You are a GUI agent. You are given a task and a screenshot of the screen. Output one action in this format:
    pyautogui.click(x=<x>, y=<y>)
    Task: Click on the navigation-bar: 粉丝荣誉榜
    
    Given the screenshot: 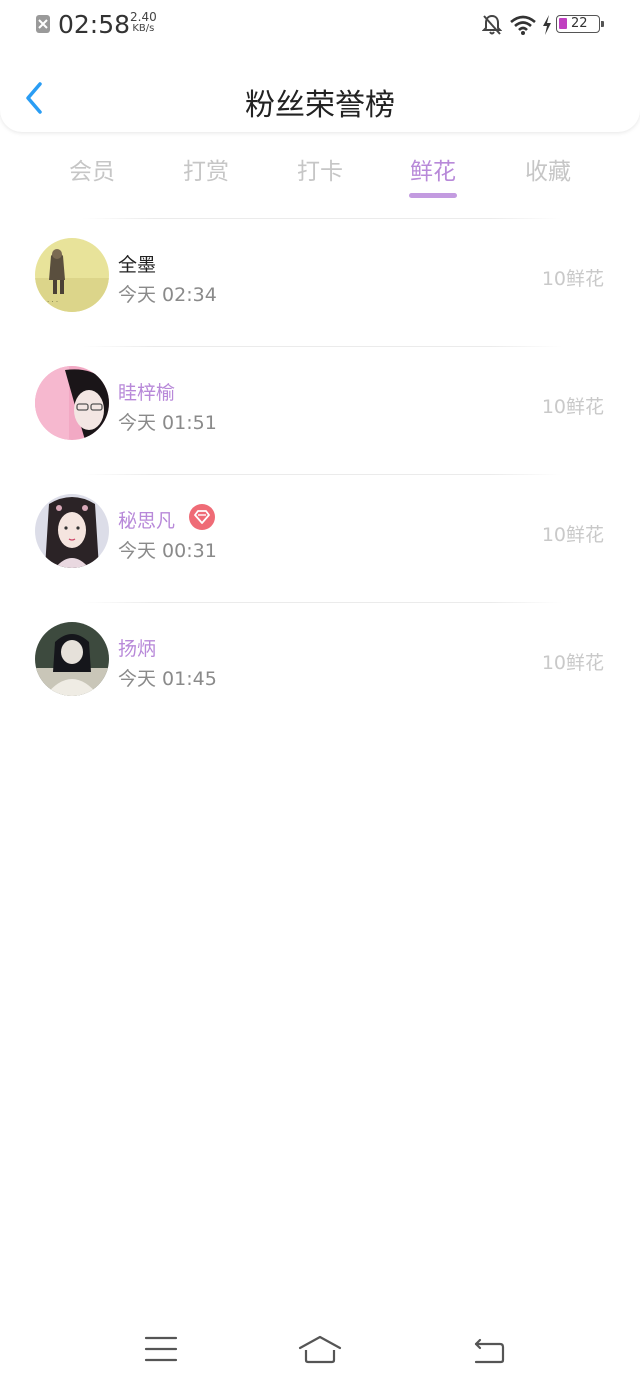 What is the action you would take?
    pyautogui.click(x=320, y=97)
    